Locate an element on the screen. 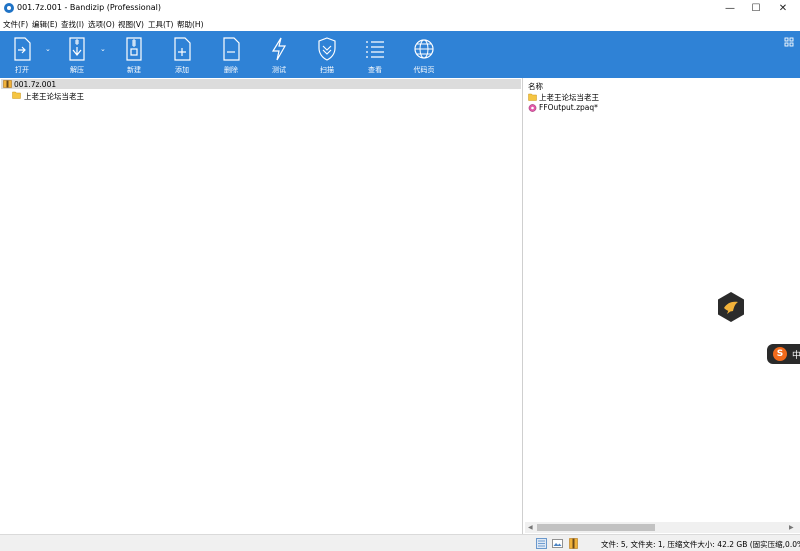 This screenshot has width=800, height=551. window-title: 001.7z.001 - Bandizip (Professional) is located at coordinates (89, 7).